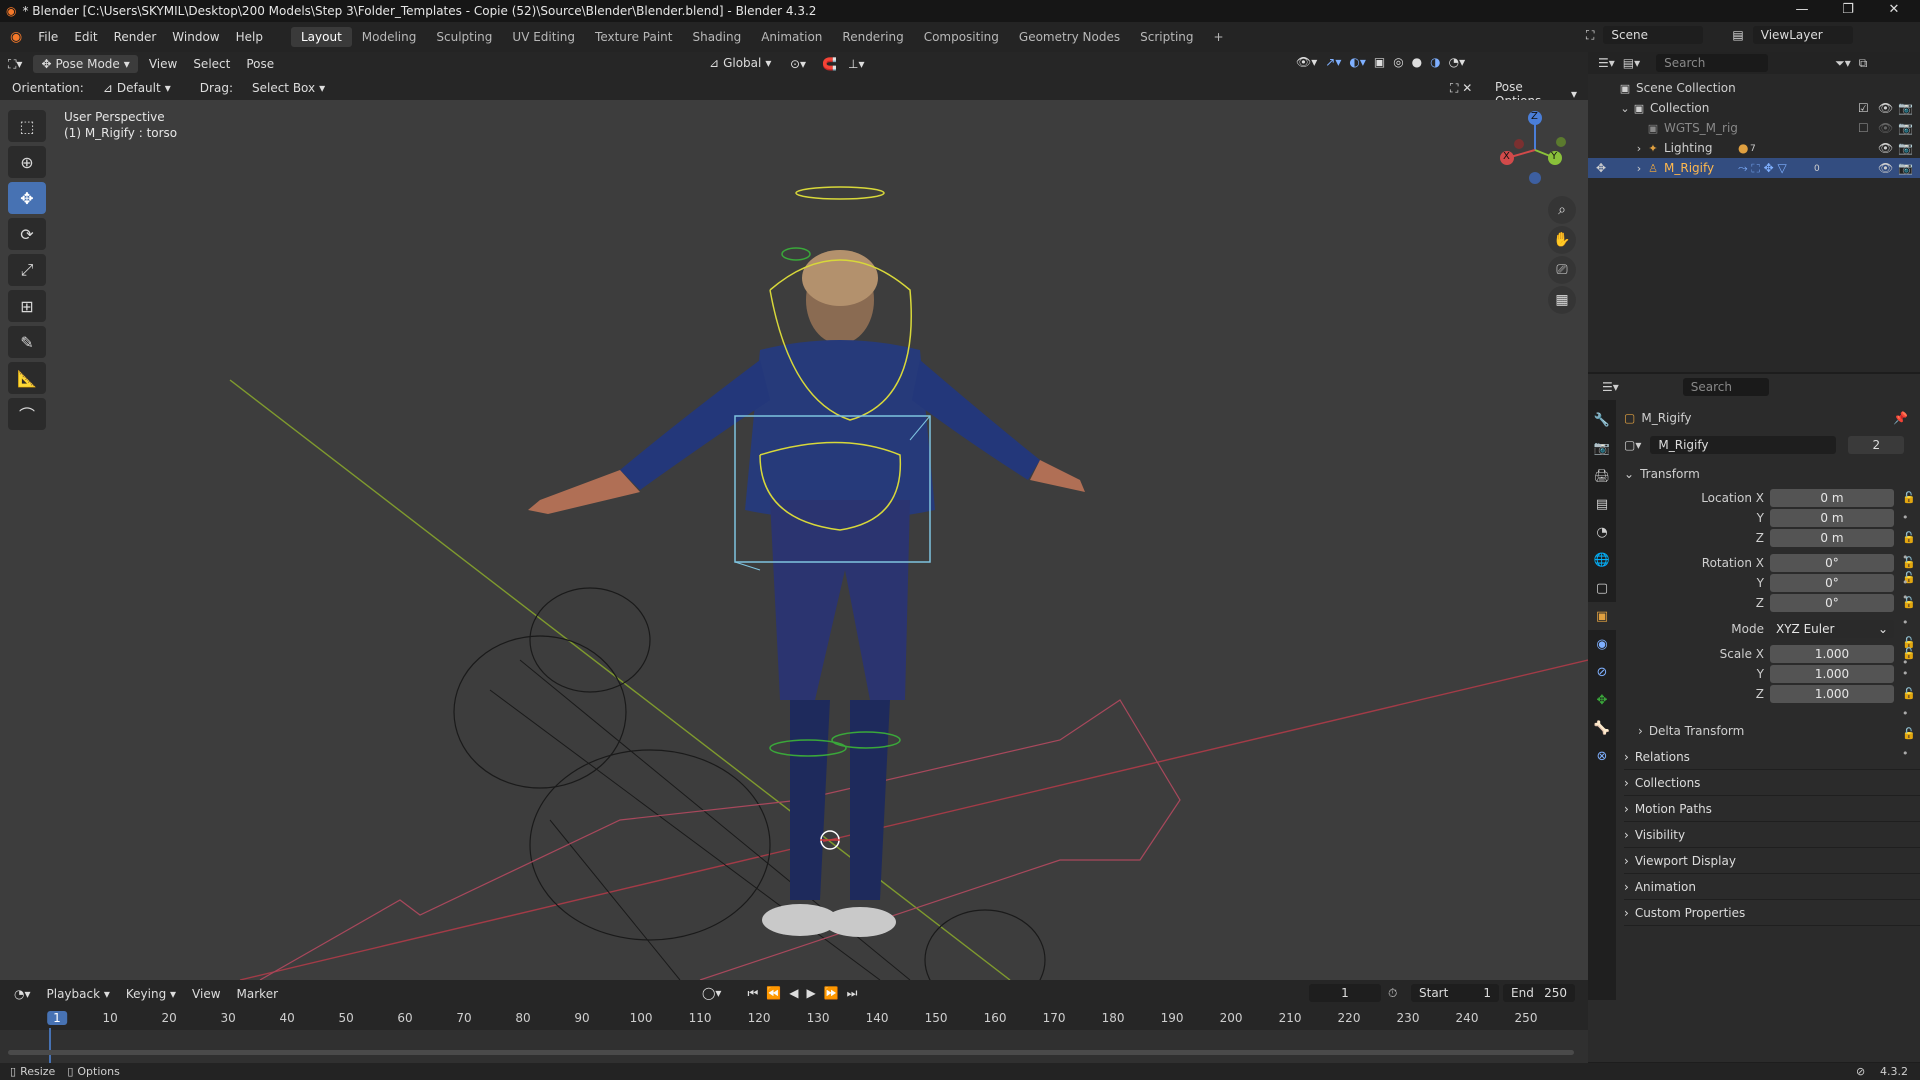 The image size is (1920, 1080). I want to click on tab-shading: Shading, so click(716, 37).